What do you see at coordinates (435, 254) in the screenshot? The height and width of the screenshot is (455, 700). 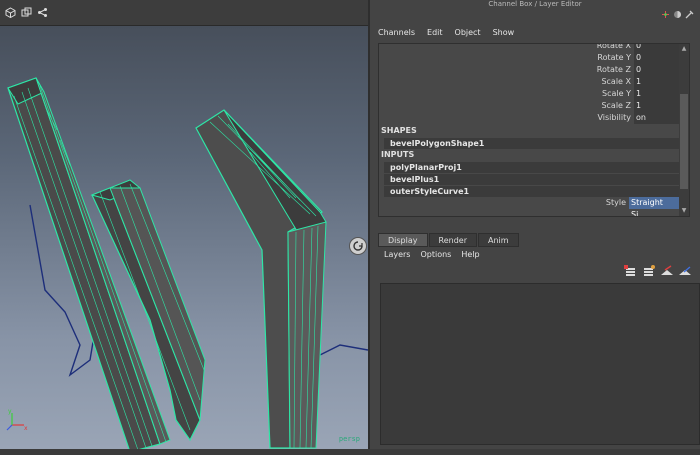 I see `menu-options: Options` at bounding box center [435, 254].